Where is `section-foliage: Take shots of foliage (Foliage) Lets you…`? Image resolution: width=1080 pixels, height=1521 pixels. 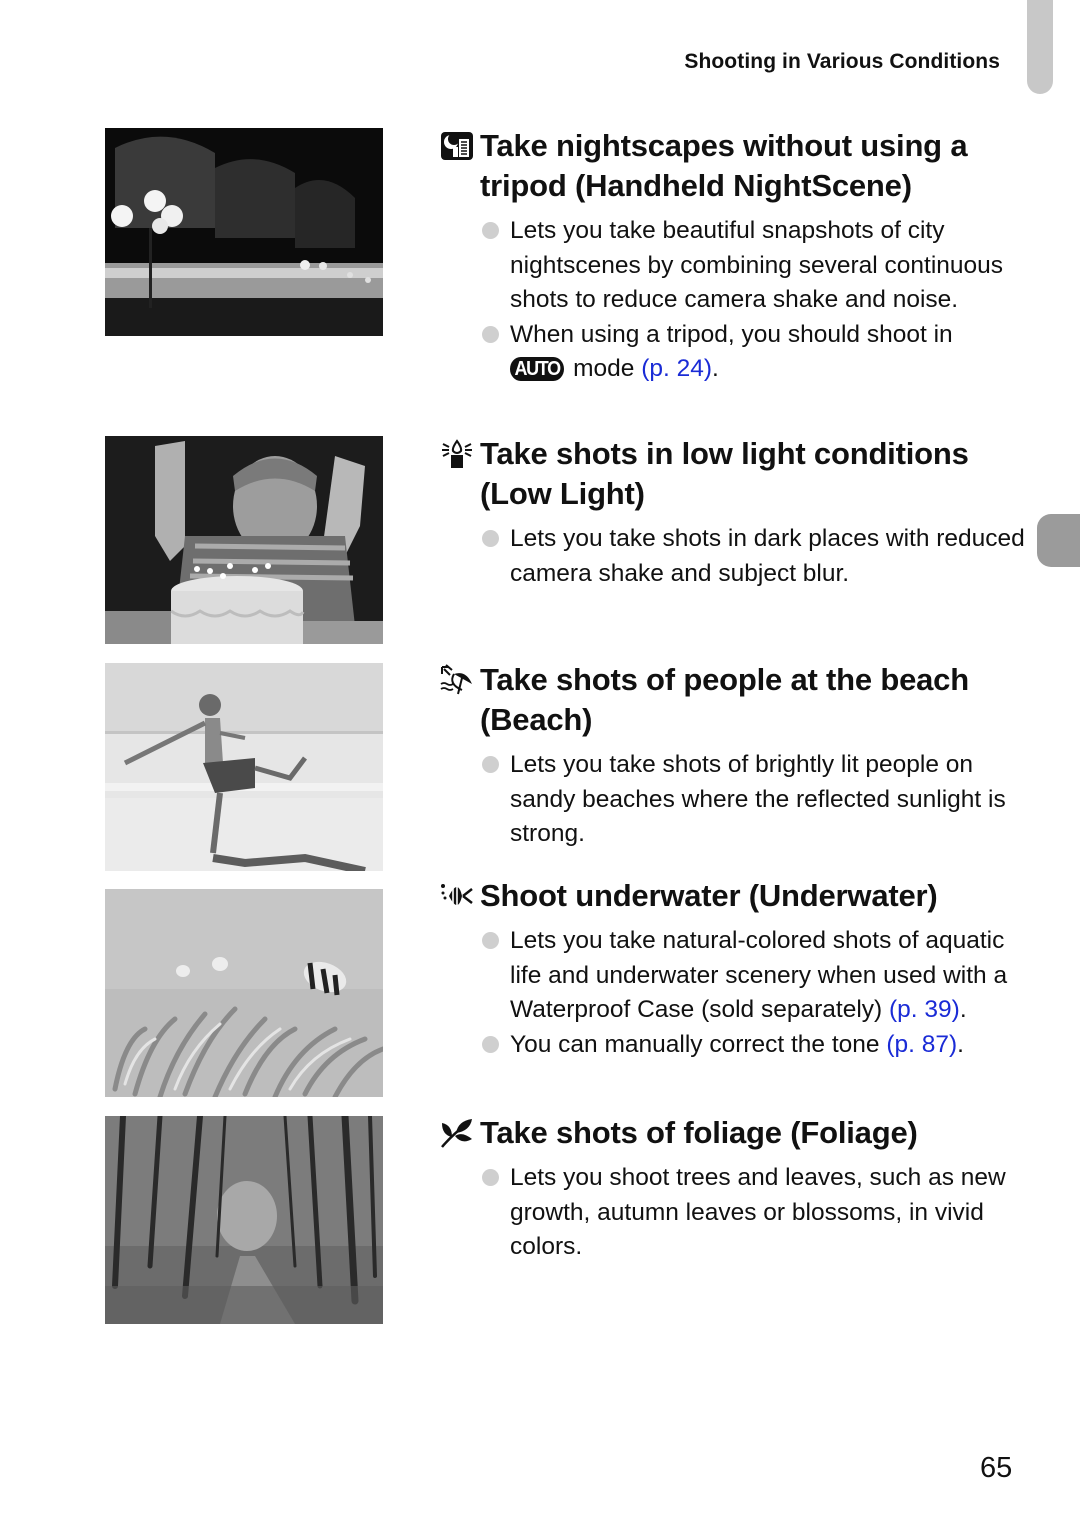
section-foliage: Take shots of foliage (Foliage) Lets you… is located at coordinates (740, 1189).